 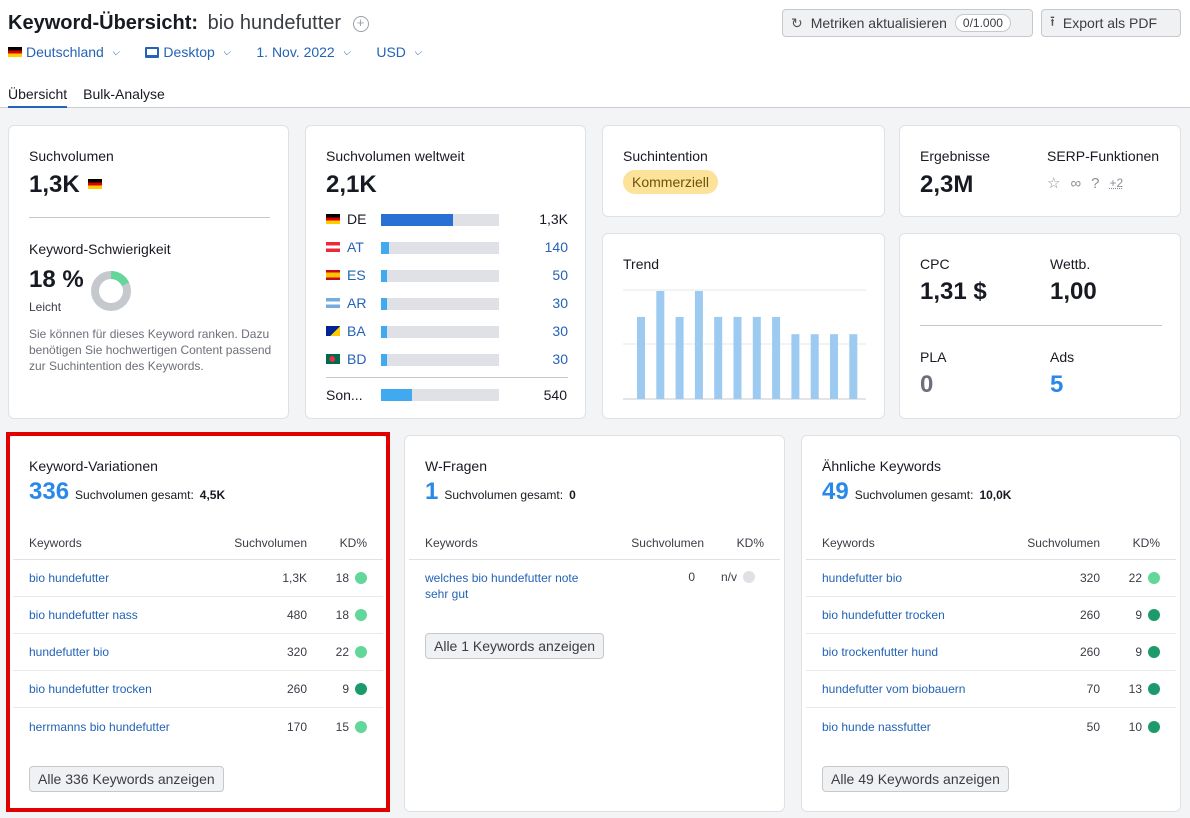 I want to click on refresh-metrics-button: ↻ Metriken aktualisieren 0/1.000, so click(x=907, y=23).